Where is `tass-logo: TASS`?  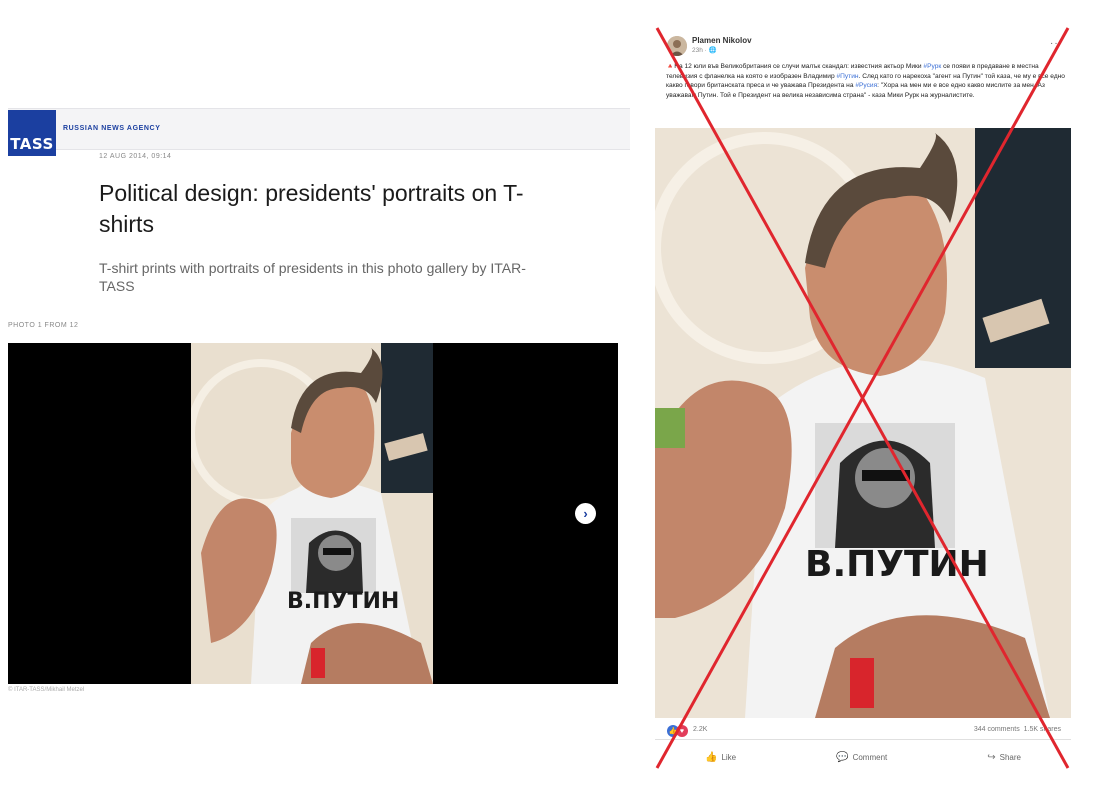
tass-logo: TASS is located at coordinates (32, 133).